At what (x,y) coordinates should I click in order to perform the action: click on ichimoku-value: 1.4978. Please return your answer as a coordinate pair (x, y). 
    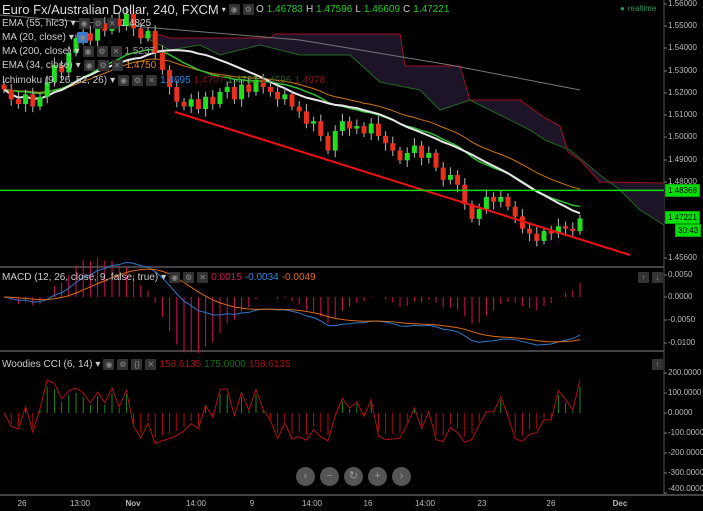
    Looking at the image, I should click on (310, 80).